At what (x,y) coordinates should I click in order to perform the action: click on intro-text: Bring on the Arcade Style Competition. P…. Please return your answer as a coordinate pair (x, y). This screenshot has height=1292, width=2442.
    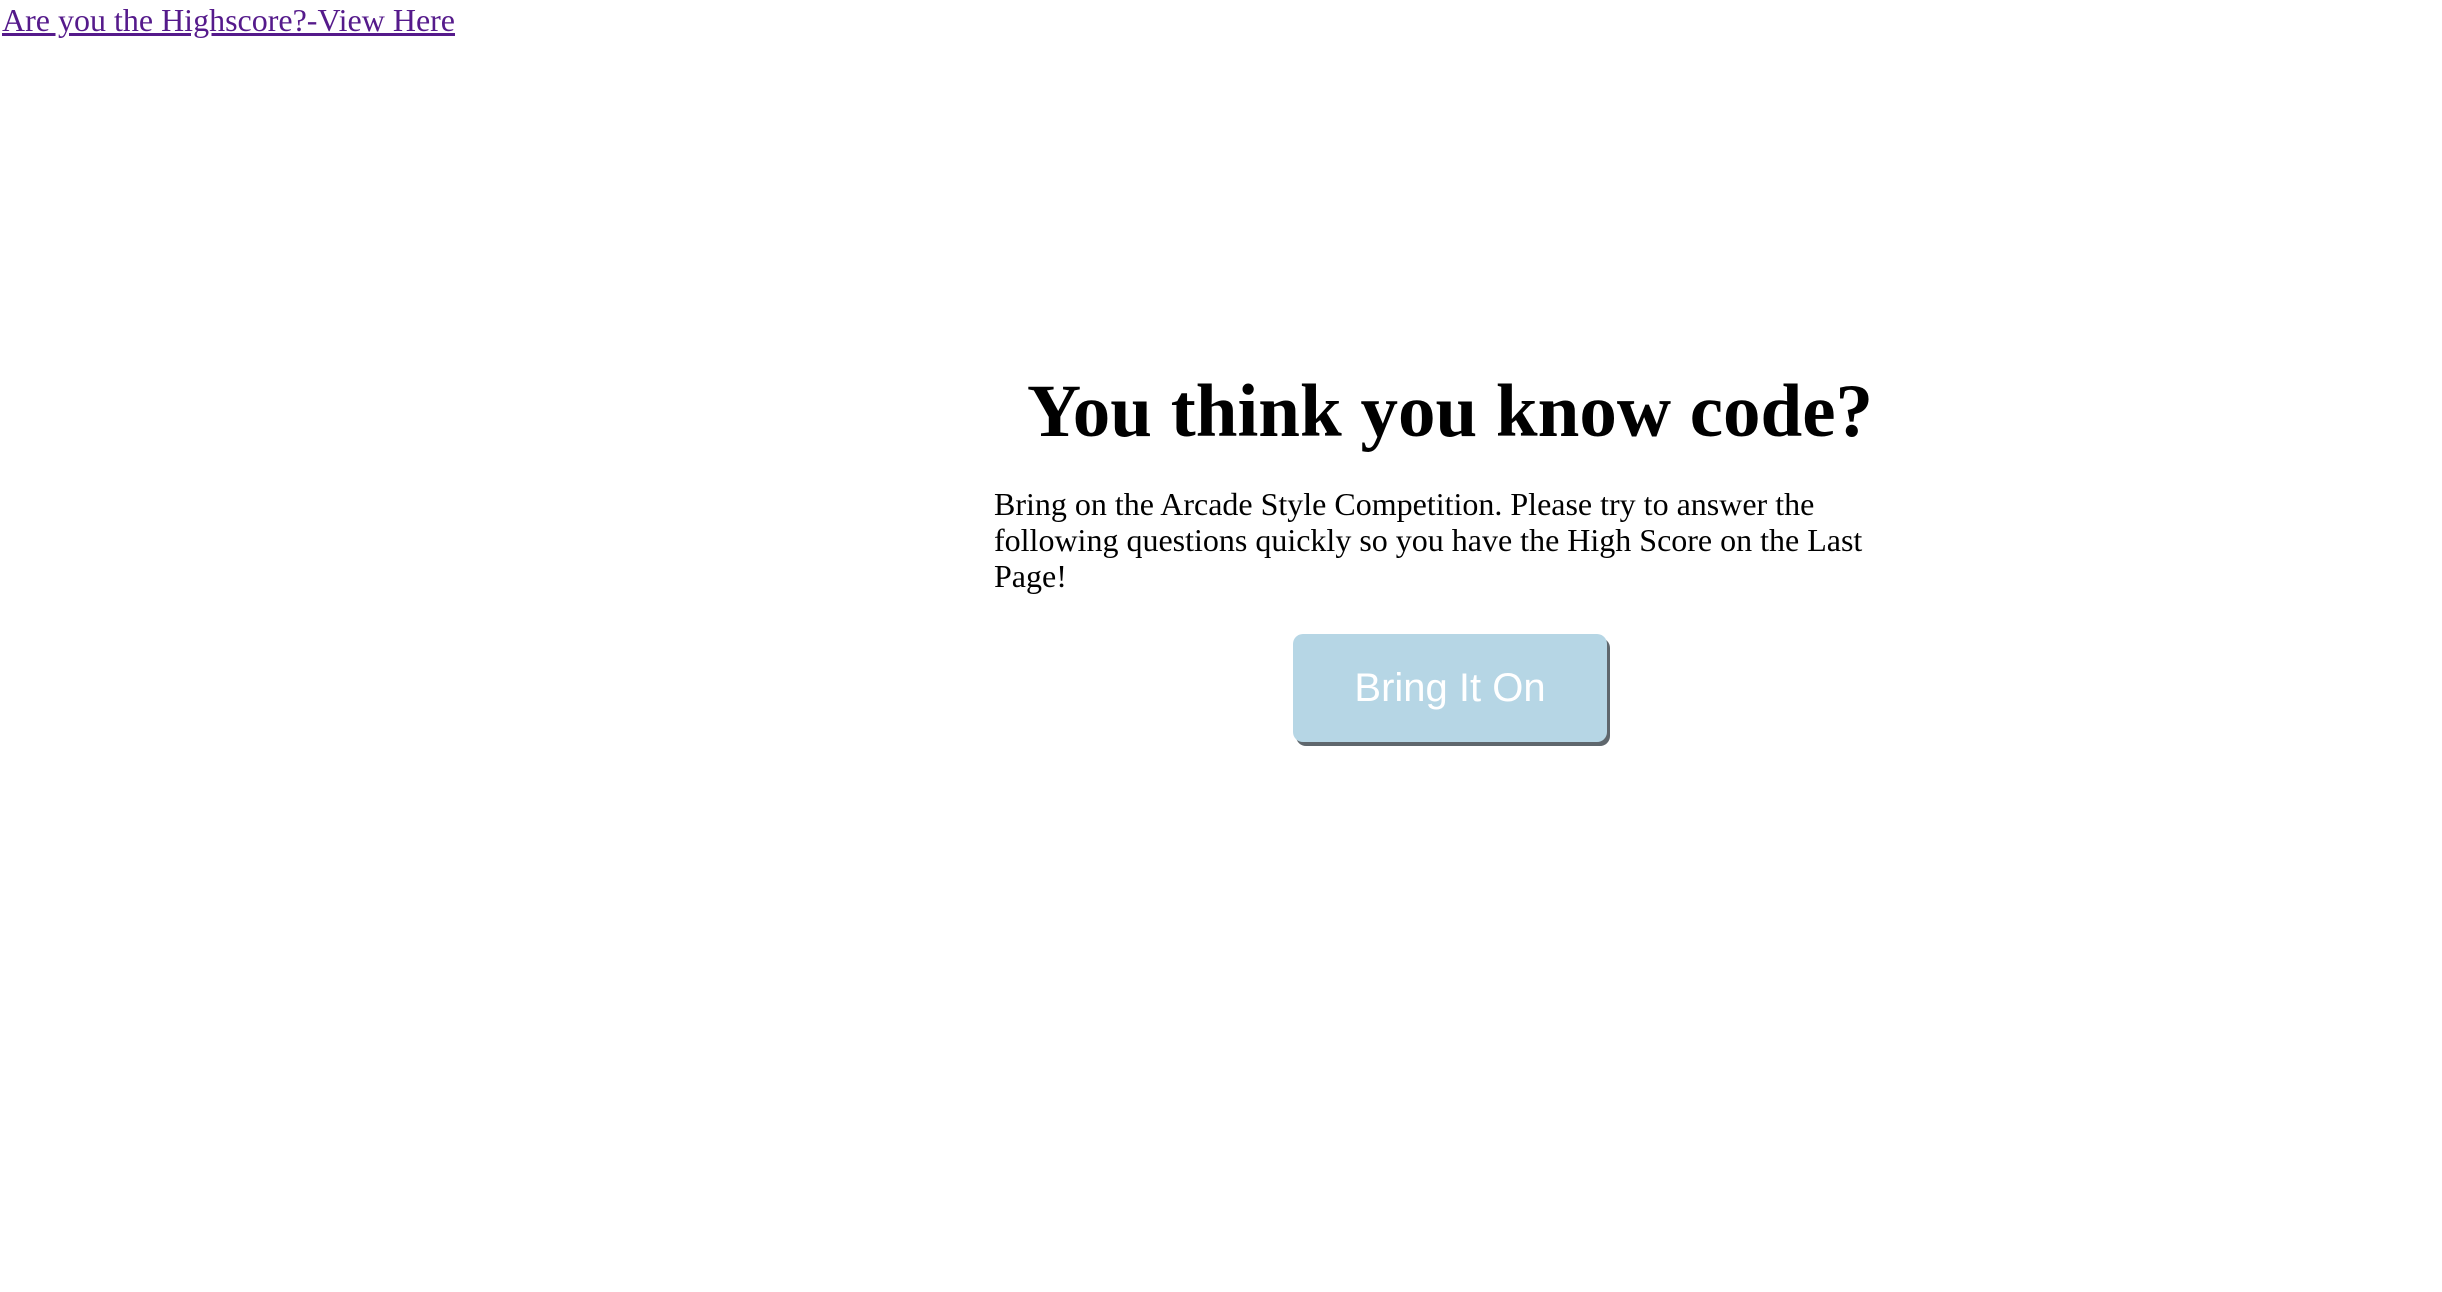
    Looking at the image, I should click on (1428, 540).